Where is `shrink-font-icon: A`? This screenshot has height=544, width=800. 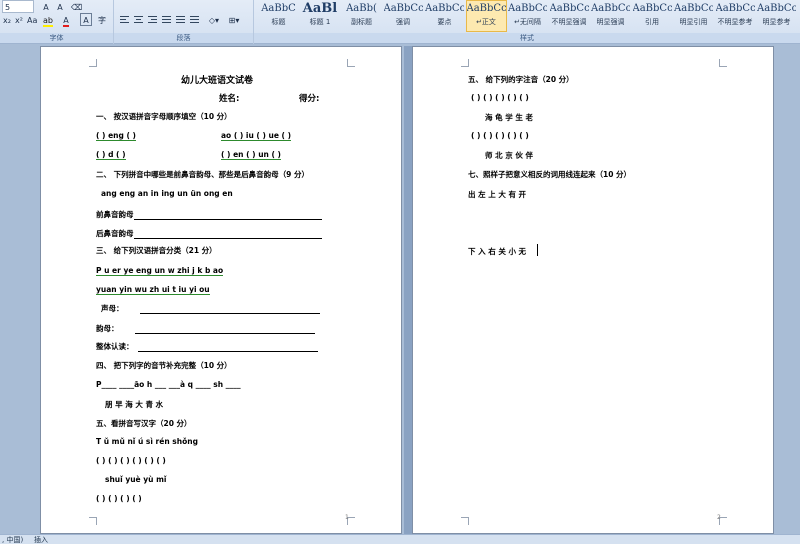 shrink-font-icon: A is located at coordinates (60, 6).